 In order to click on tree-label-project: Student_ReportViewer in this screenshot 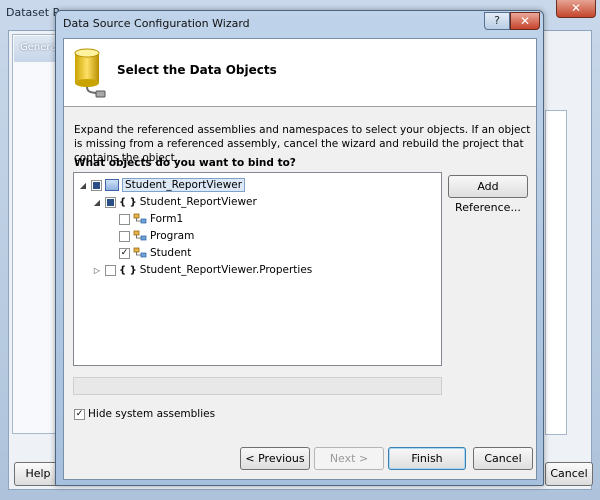, I will do `click(184, 185)`.